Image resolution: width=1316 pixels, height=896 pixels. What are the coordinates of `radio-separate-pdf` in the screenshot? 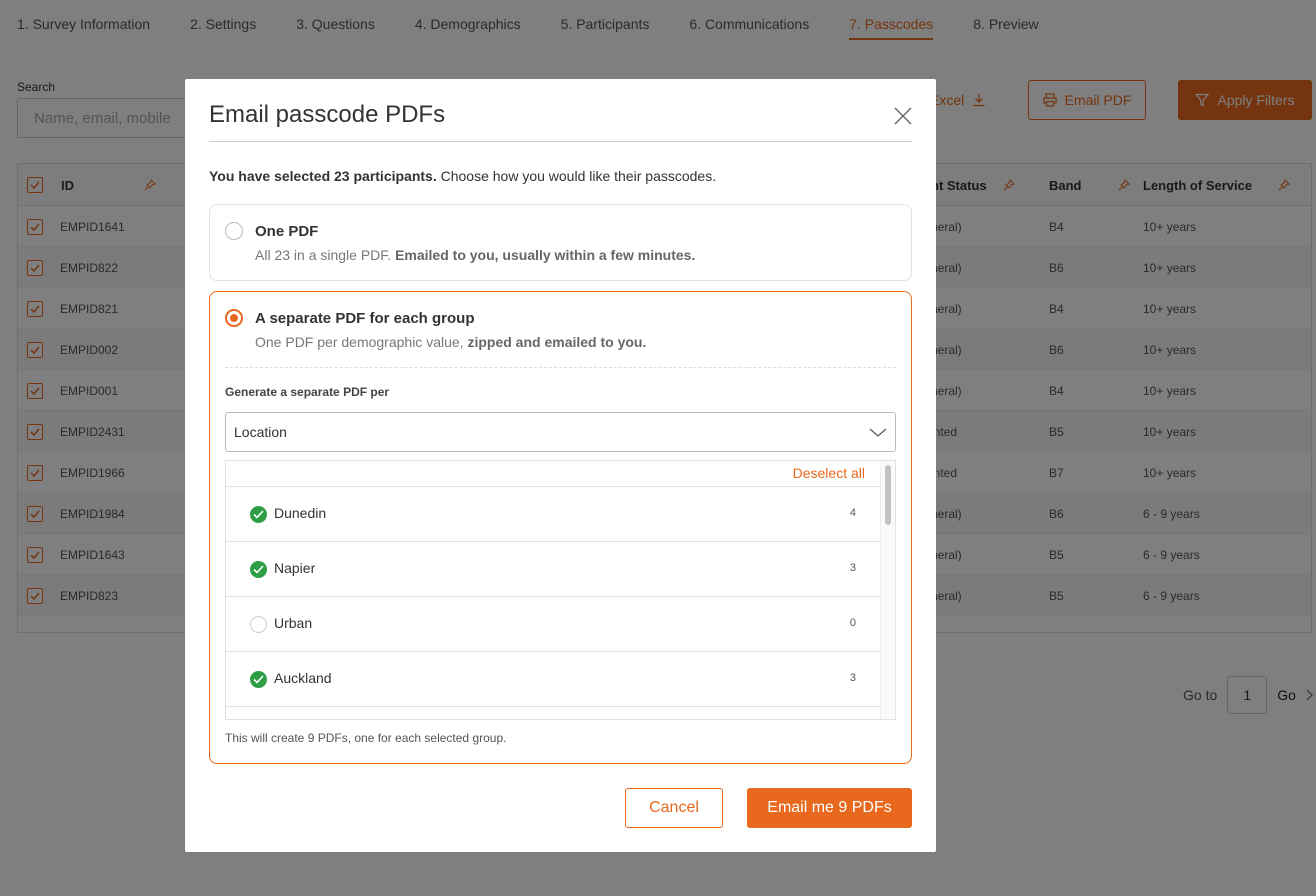 It's located at (234, 318).